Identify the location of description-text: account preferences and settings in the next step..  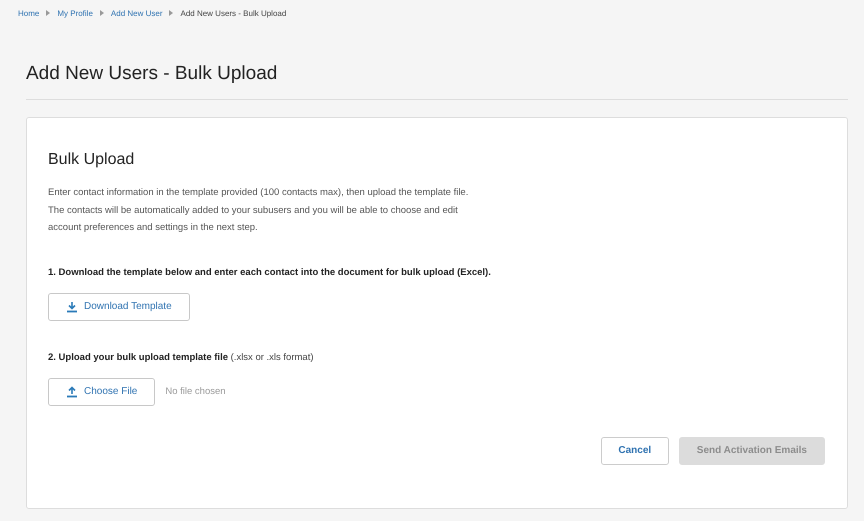
(153, 228).